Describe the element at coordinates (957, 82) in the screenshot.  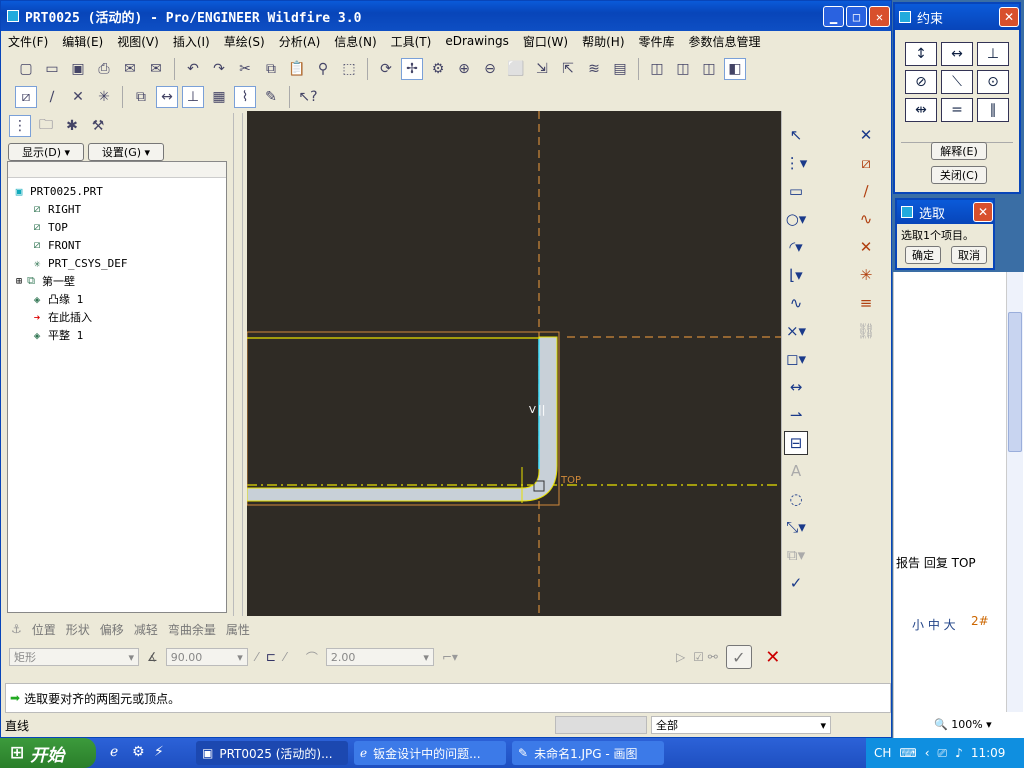
I see `midpoint-constraint-icon: ⟍` at that location.